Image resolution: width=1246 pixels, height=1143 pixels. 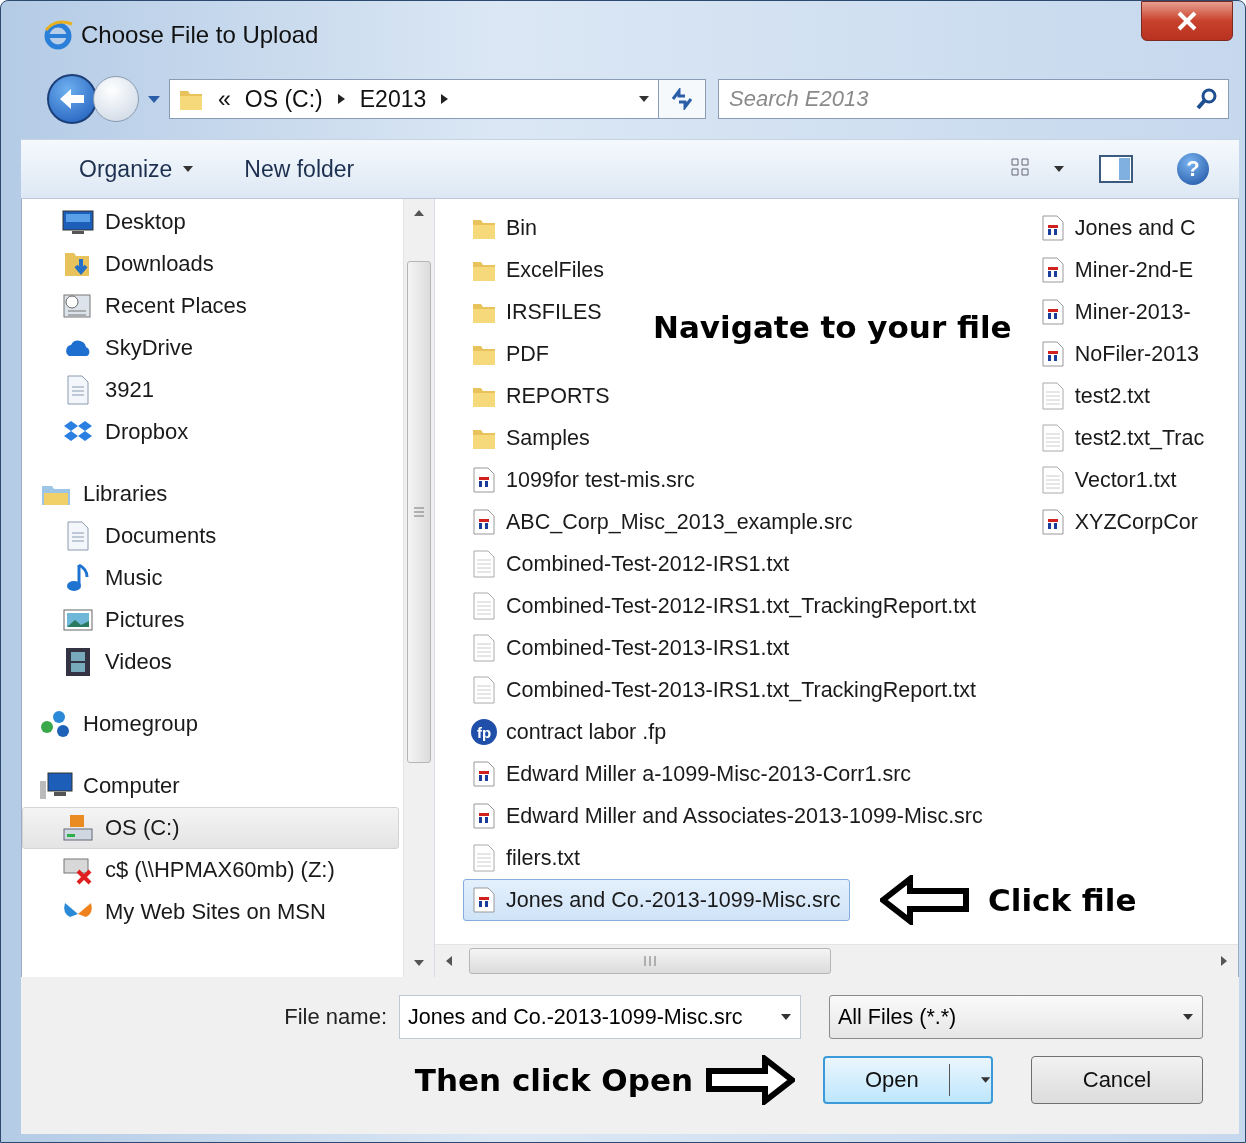 I want to click on nav-item: Desktop, so click(x=210, y=222).